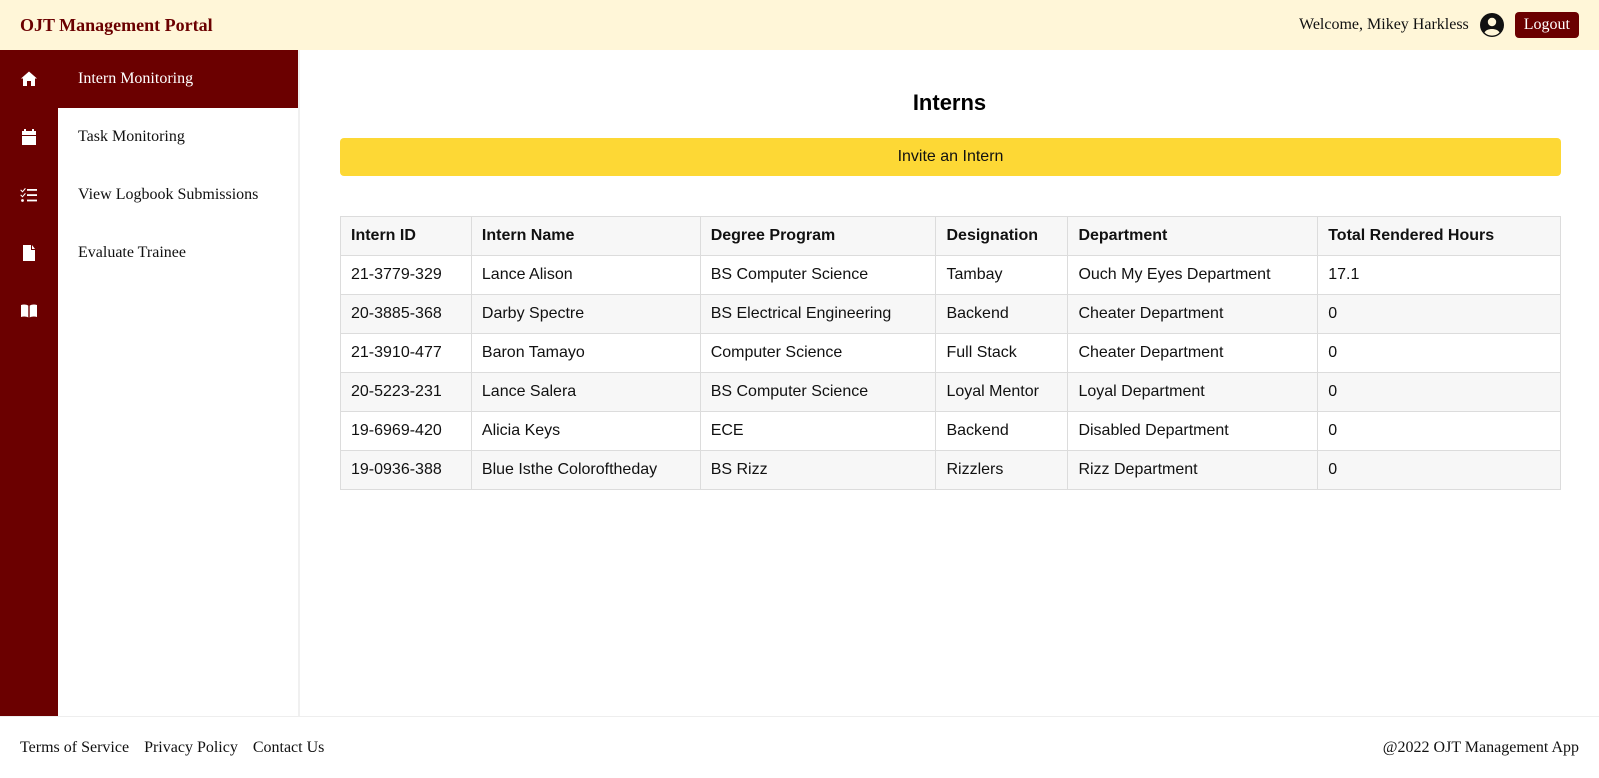  What do you see at coordinates (1002, 236) in the screenshot?
I see `column-header-designation: Designation` at bounding box center [1002, 236].